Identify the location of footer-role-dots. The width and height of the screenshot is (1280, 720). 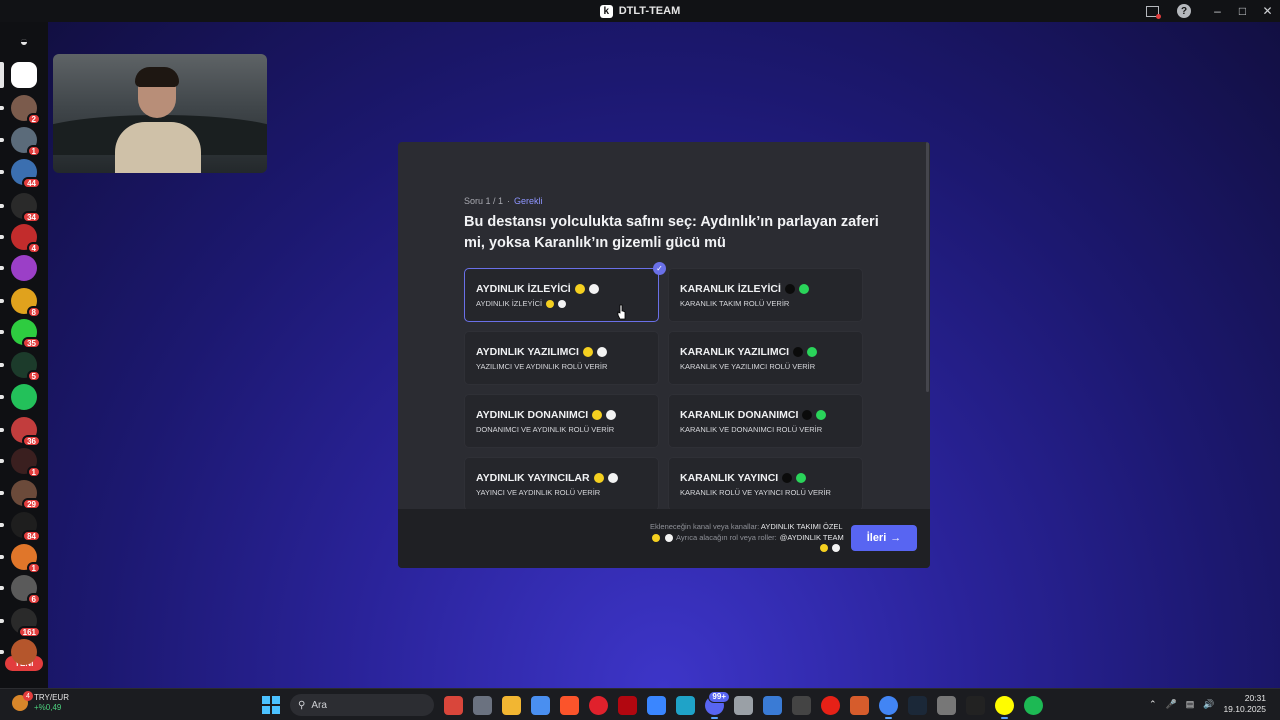
(829, 548).